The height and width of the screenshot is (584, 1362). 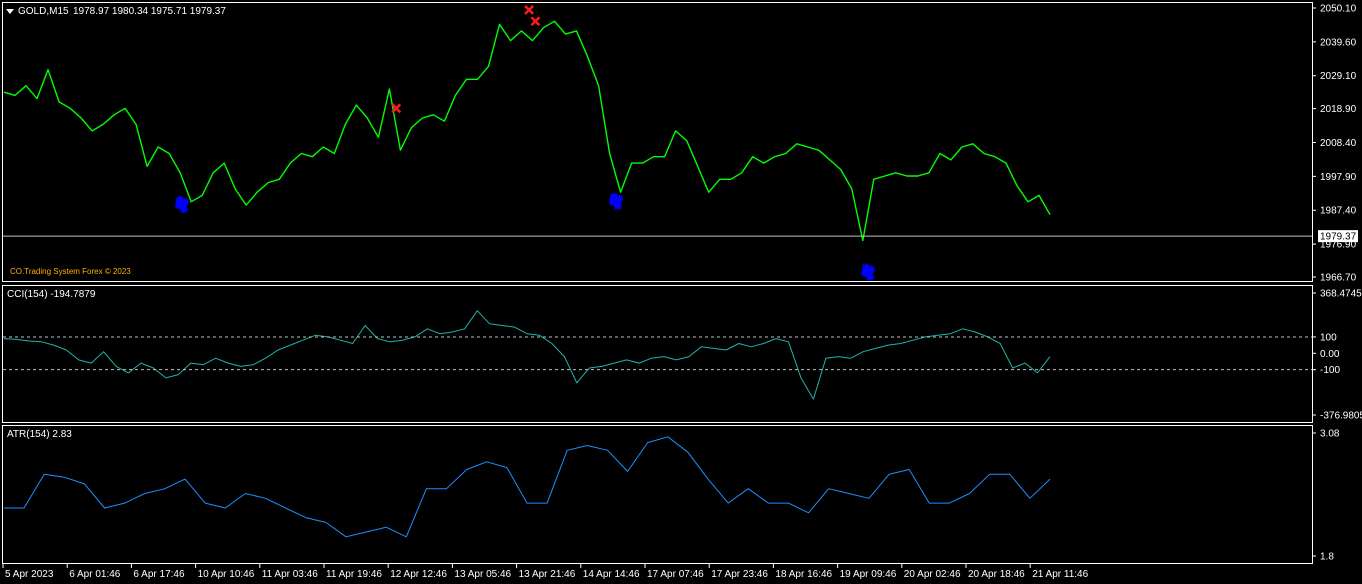 I want to click on cci-series, so click(x=527, y=355).